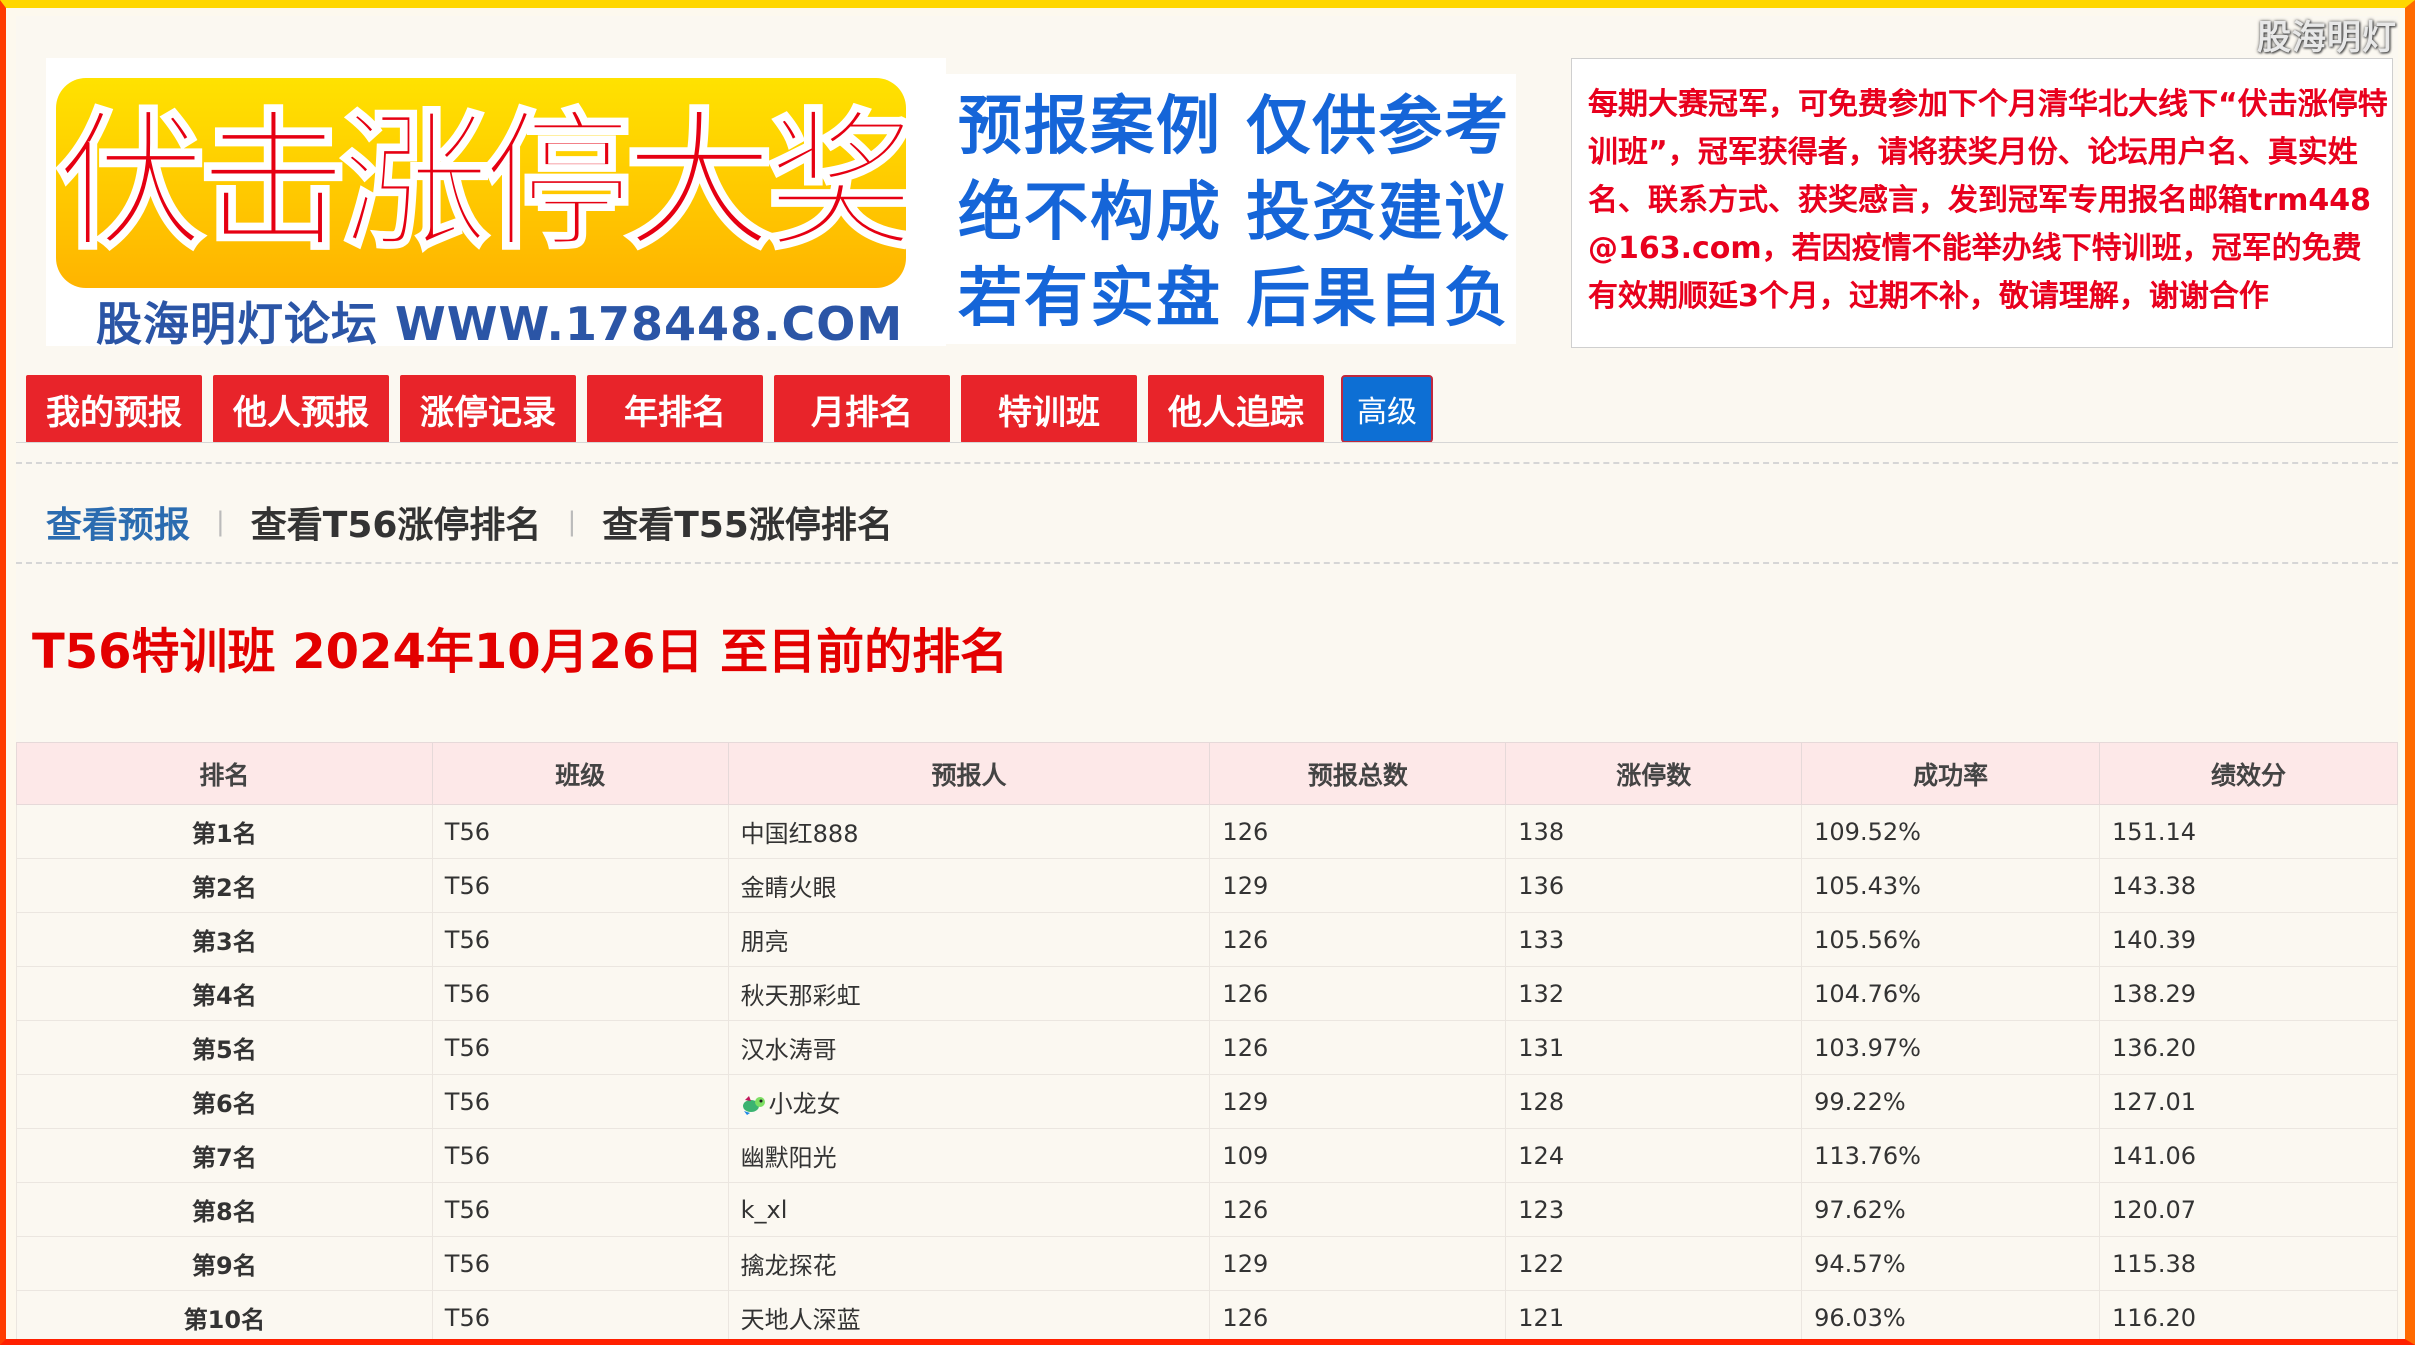  Describe the element at coordinates (1951, 773) in the screenshot. I see `header-success-rate: 成功率` at that location.